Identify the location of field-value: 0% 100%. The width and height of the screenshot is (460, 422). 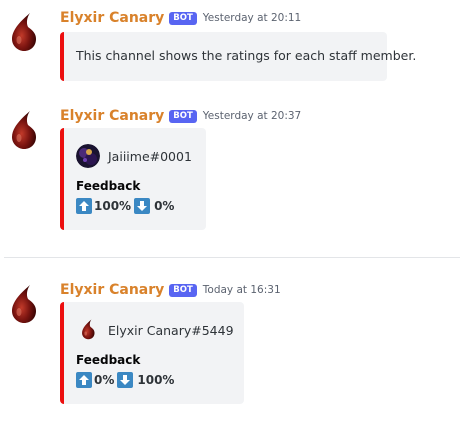
(125, 380).